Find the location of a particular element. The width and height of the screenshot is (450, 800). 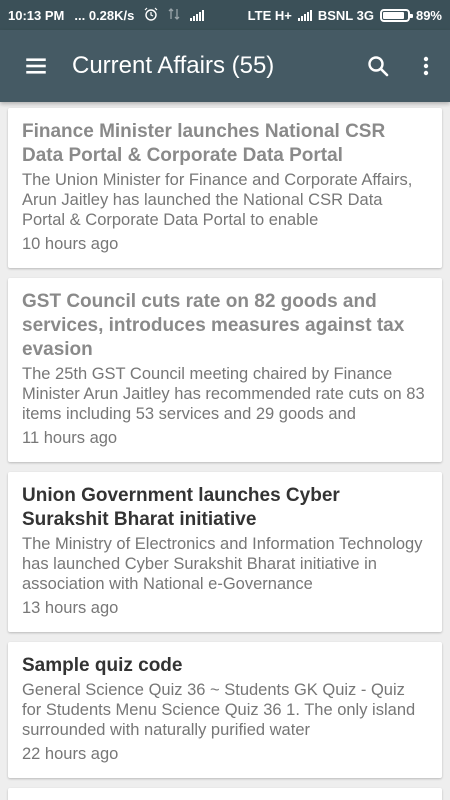

app-bar: Current Affairs (55) is located at coordinates (225, 66).